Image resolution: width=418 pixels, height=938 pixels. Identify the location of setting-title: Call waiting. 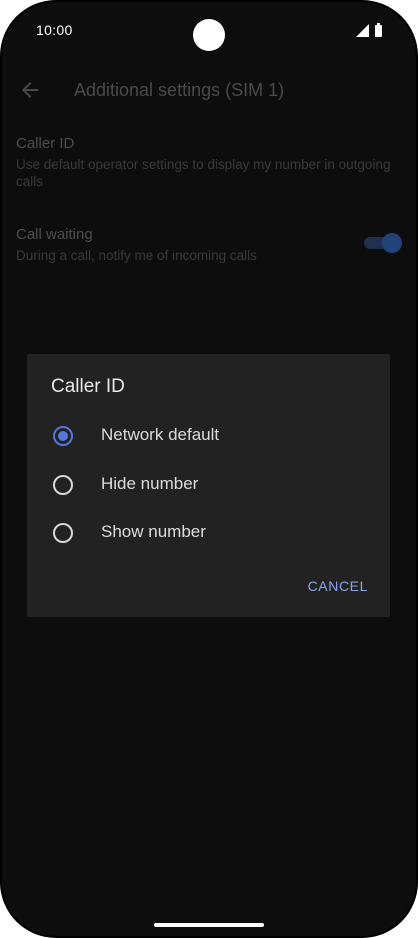
(54, 234).